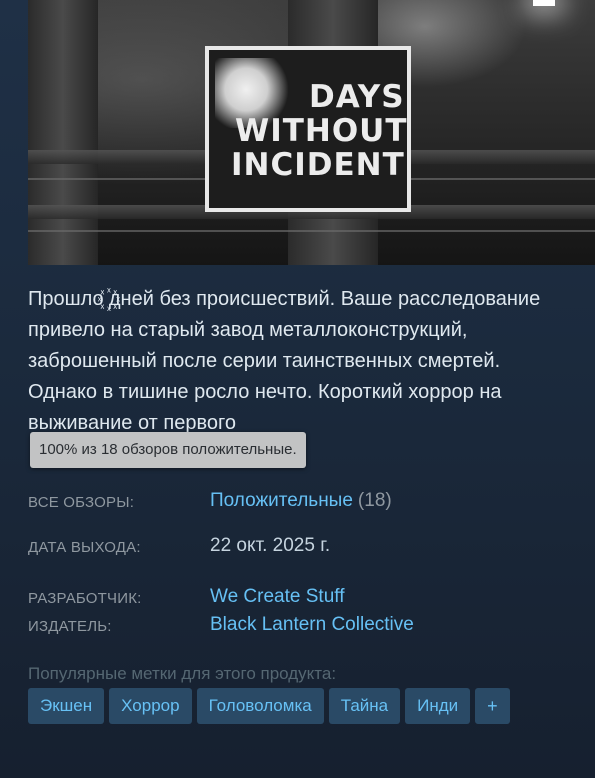 The image size is (595, 778). Describe the element at coordinates (168, 450) in the screenshot. I see `reviews-tooltip: 100% из 18 обзоров положительные.` at that location.